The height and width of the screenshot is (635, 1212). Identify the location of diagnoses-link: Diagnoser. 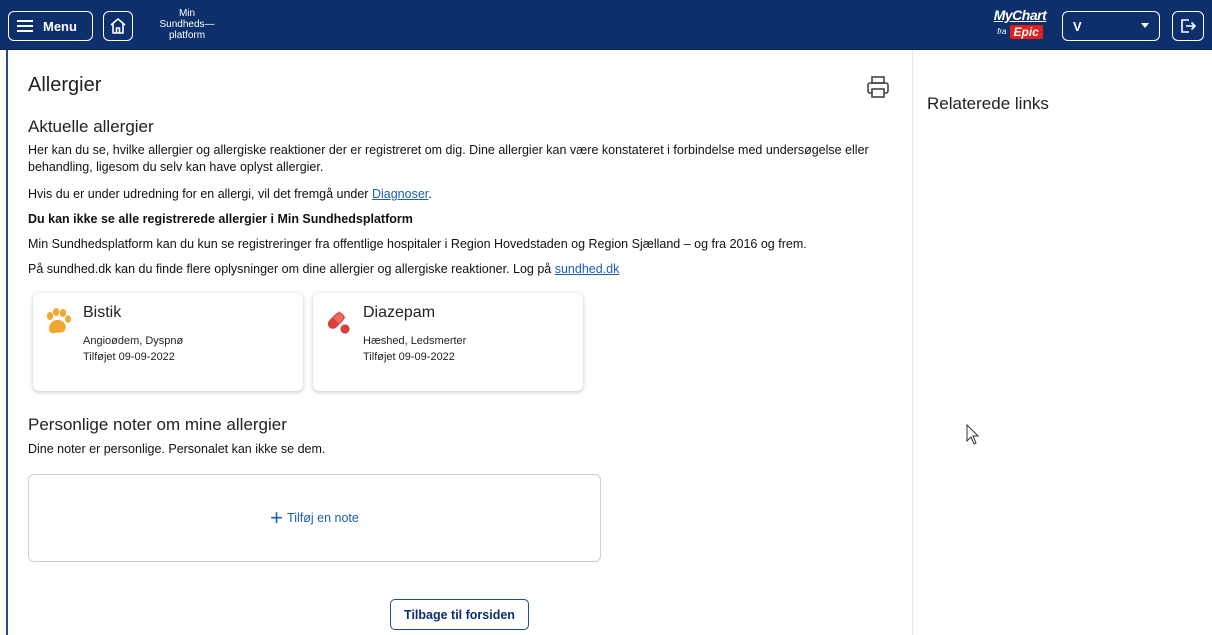
(400, 194).